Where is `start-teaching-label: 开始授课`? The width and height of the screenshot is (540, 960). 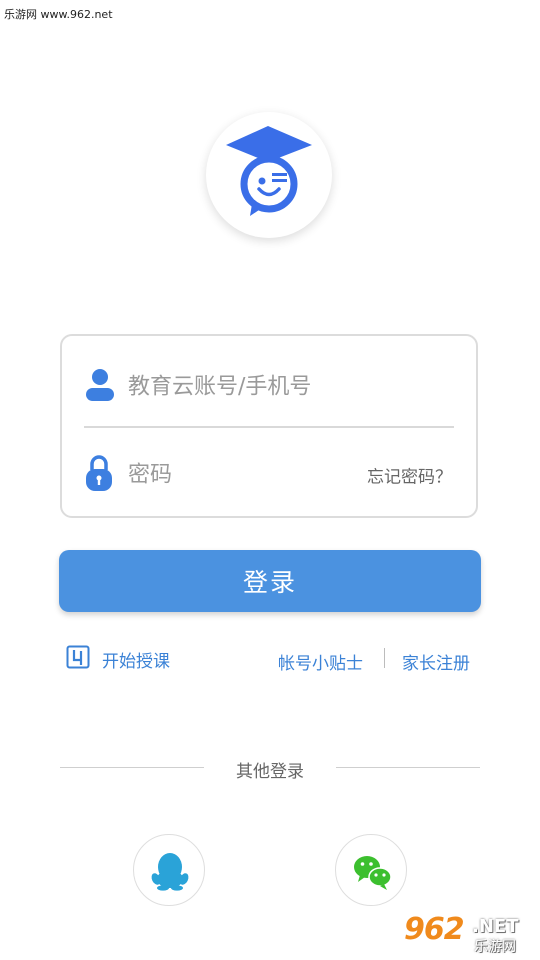
start-teaching-label: 开始授课 is located at coordinates (136, 661).